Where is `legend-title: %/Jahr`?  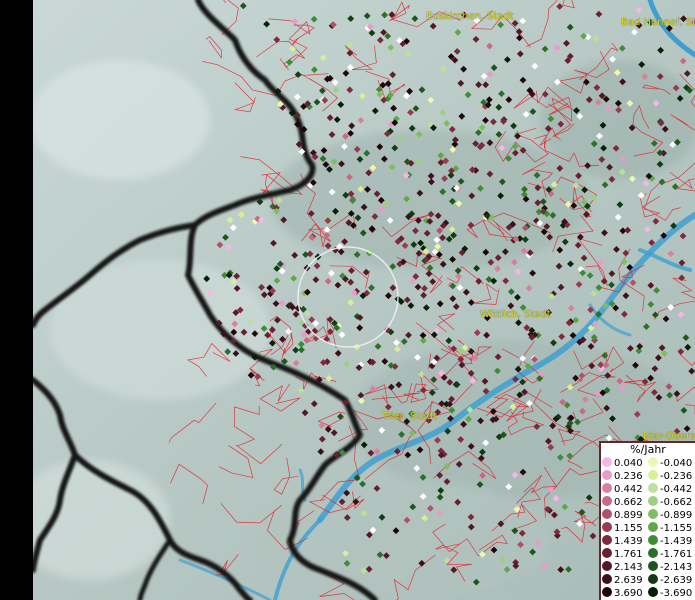 legend-title: %/Jahr is located at coordinates (648, 449).